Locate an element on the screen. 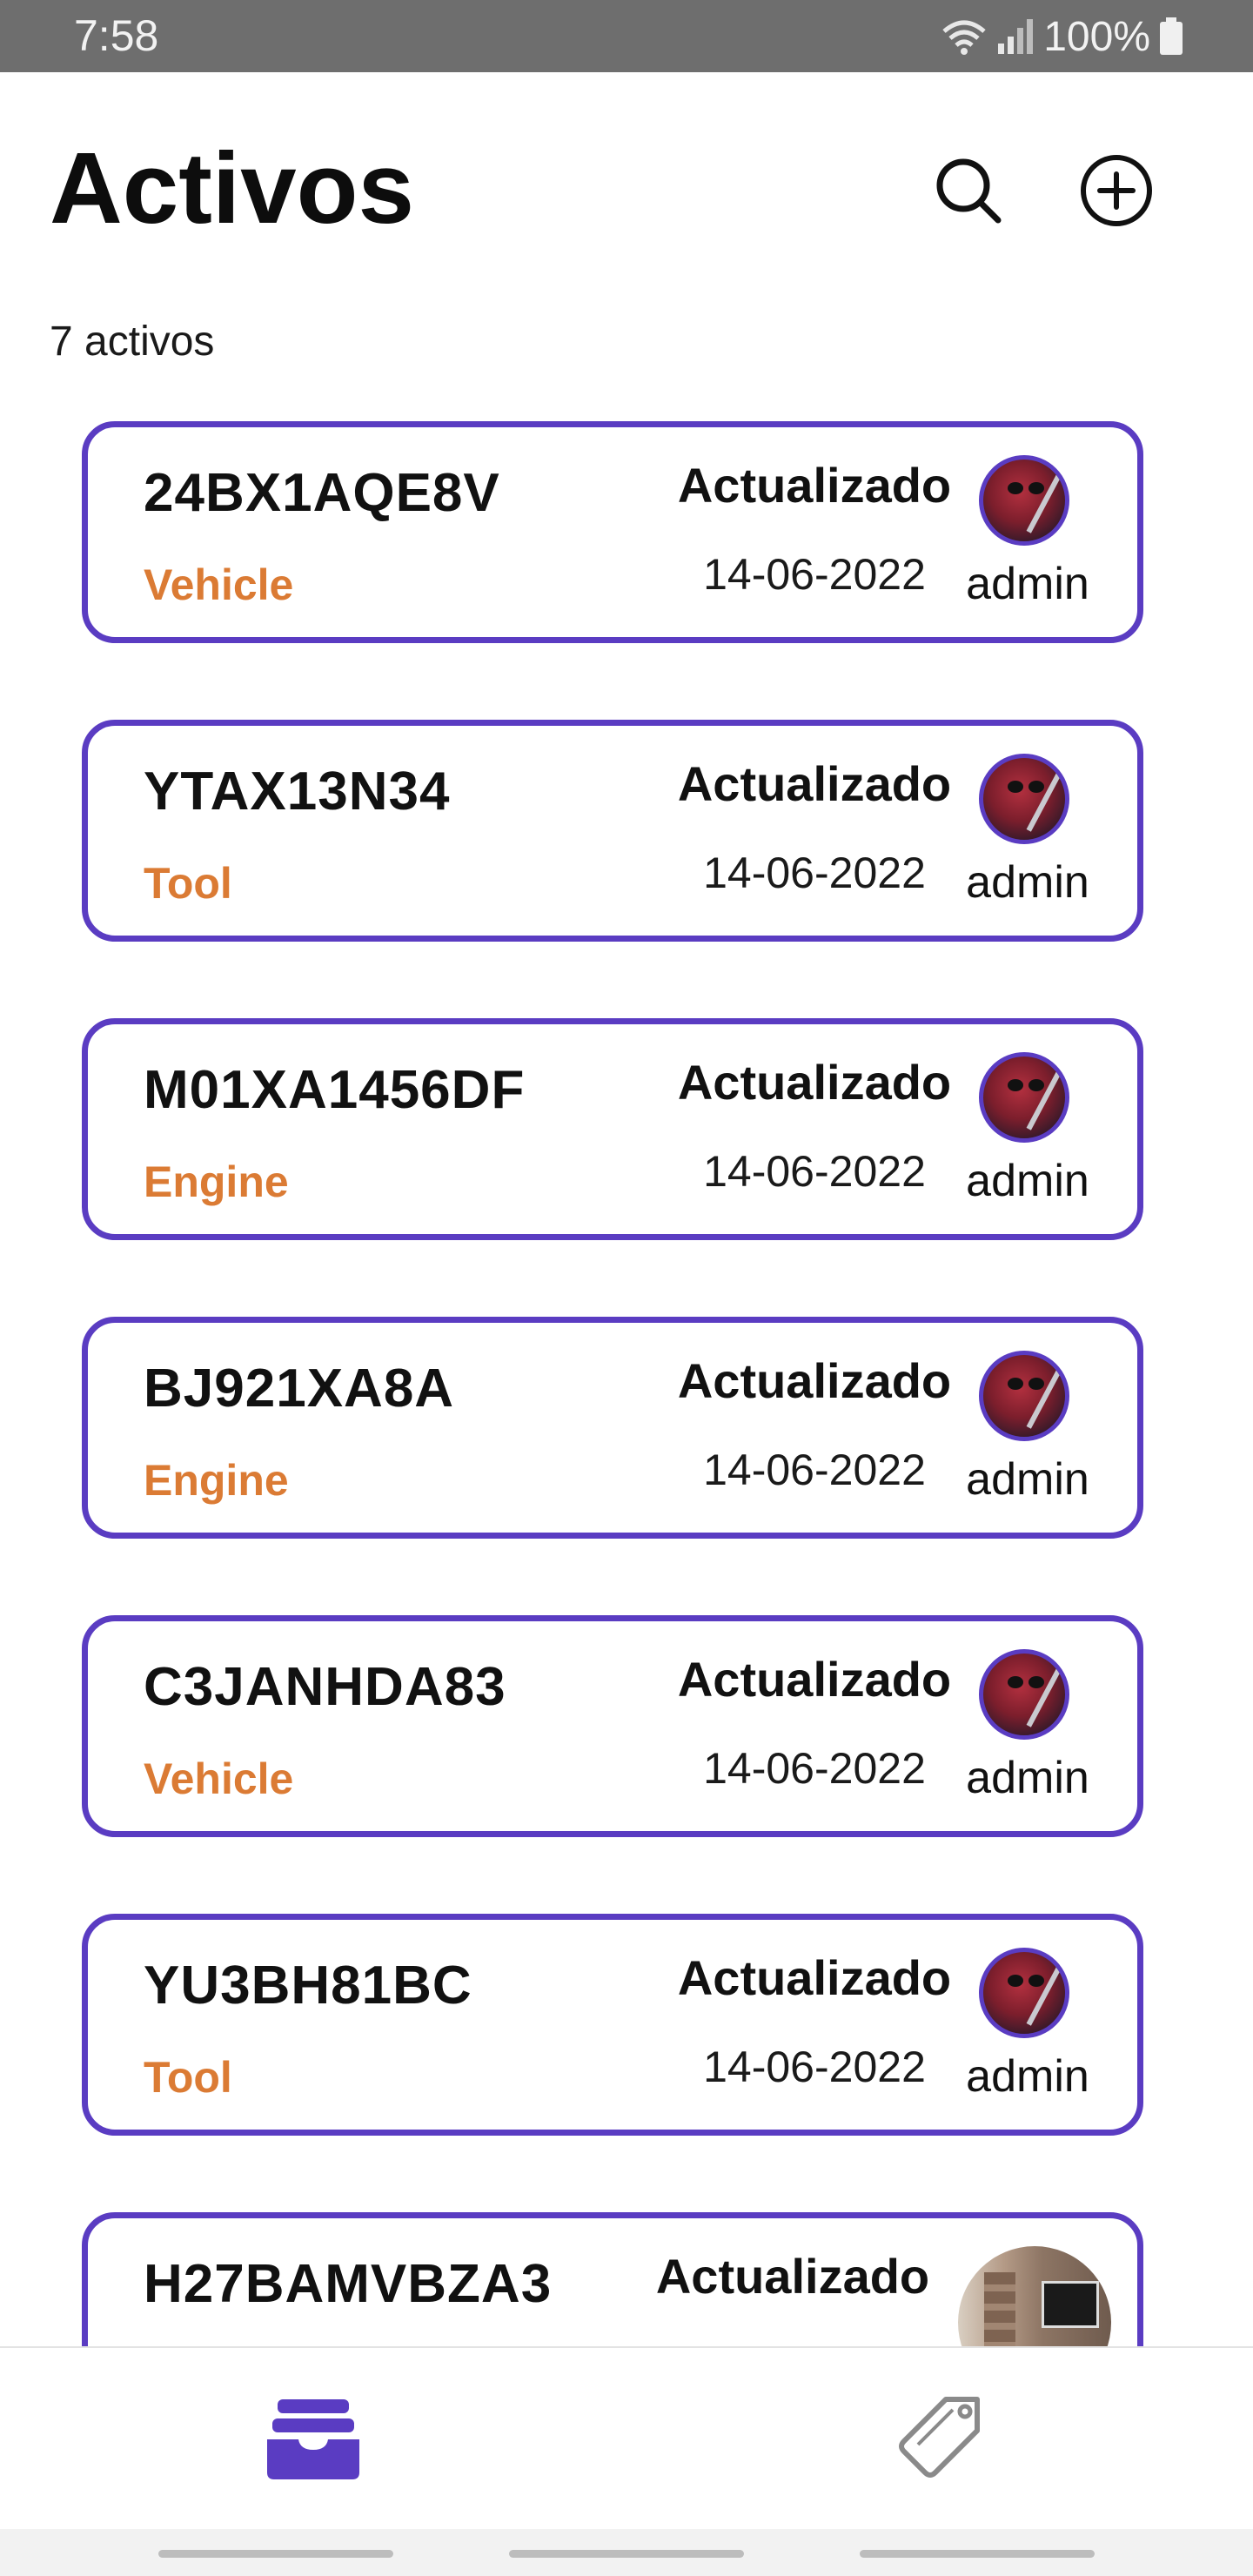 The width and height of the screenshot is (1253, 2576). search-icon is located at coordinates (969, 191).